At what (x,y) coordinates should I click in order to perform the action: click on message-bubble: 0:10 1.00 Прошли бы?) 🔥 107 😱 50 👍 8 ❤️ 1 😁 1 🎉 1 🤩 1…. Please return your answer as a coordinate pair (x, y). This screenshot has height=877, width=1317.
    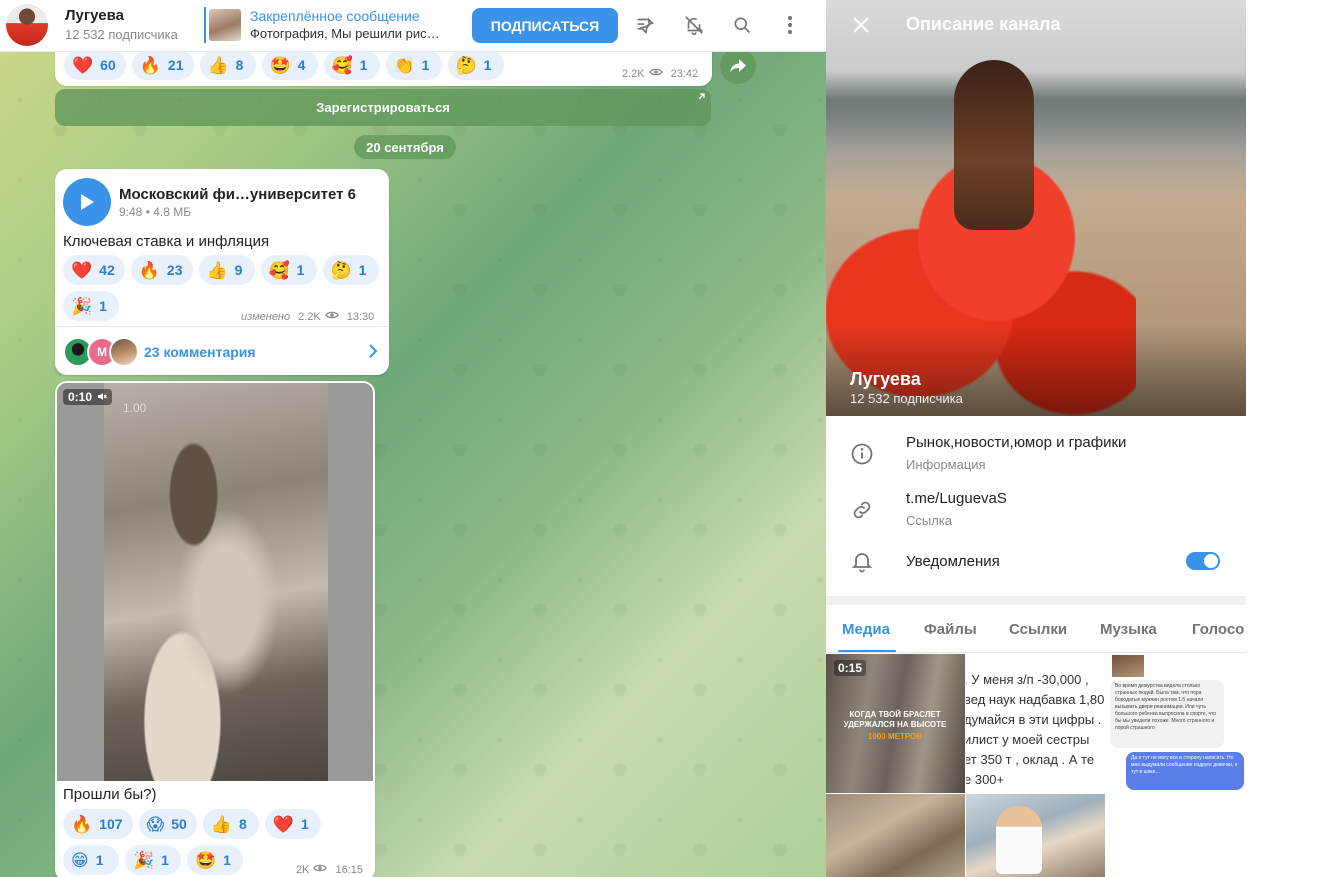
    Looking at the image, I should click on (215, 629).